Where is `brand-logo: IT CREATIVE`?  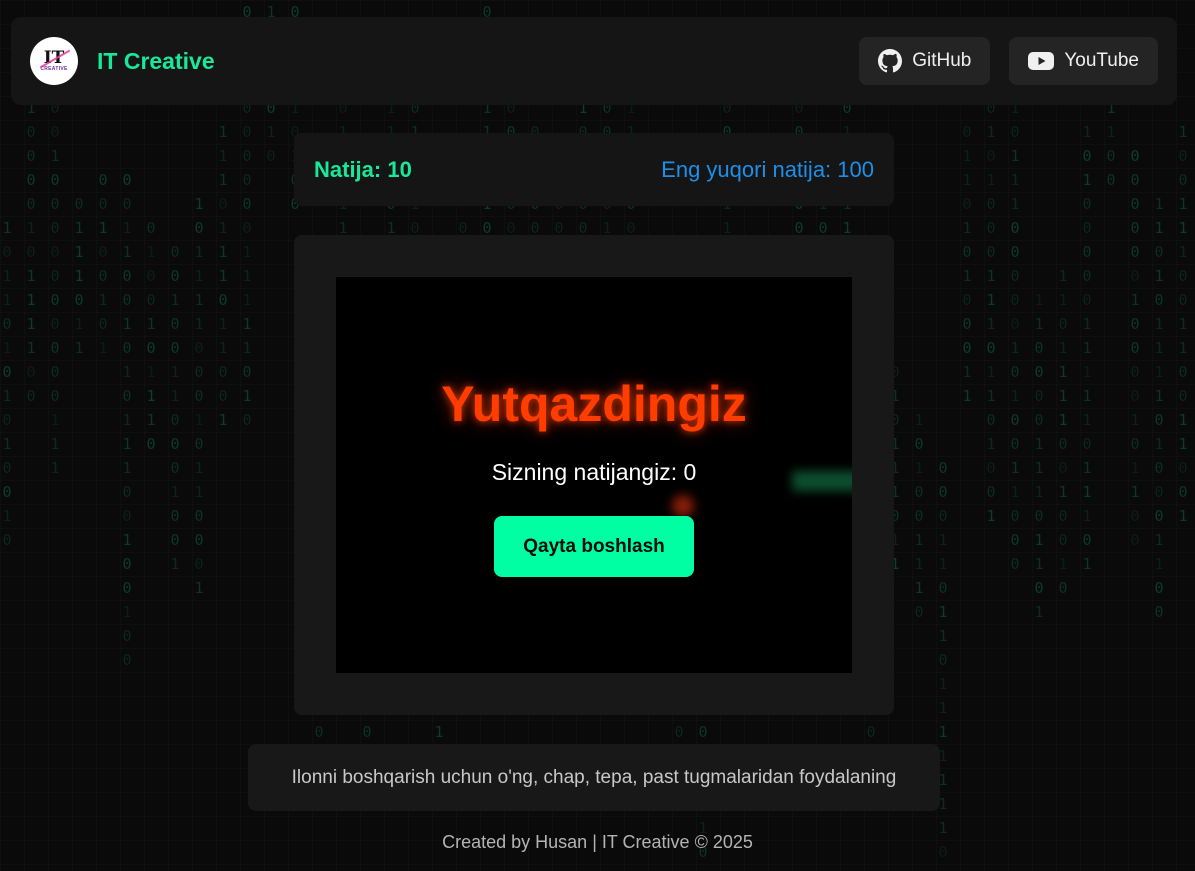
brand-logo: IT CREATIVE is located at coordinates (54, 61).